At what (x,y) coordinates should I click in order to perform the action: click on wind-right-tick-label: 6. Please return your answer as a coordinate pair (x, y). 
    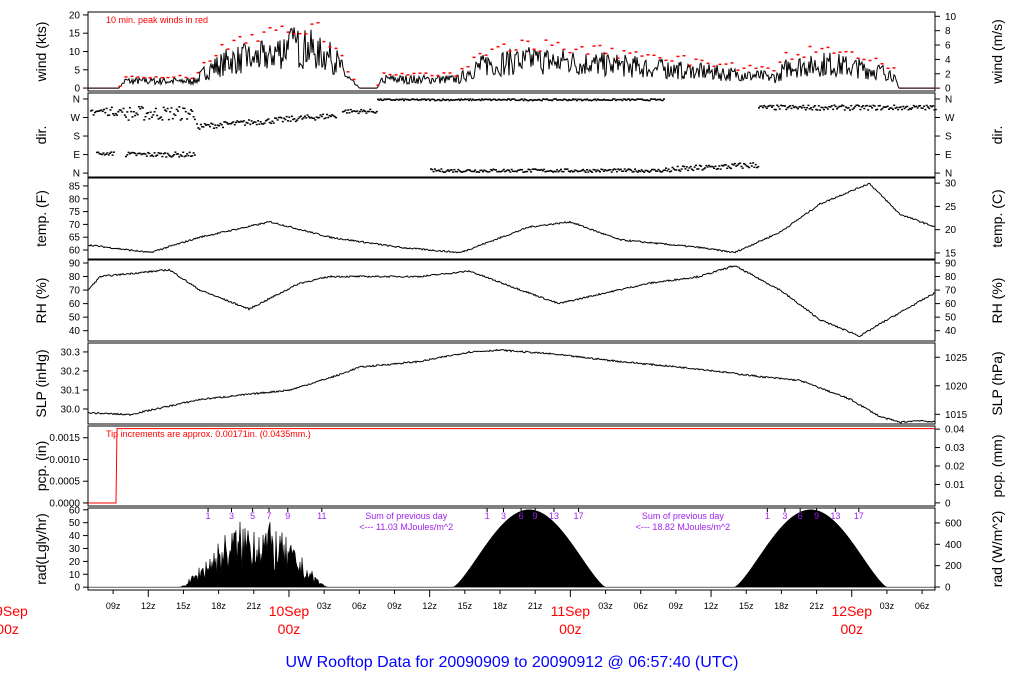
    Looking at the image, I should click on (948, 46).